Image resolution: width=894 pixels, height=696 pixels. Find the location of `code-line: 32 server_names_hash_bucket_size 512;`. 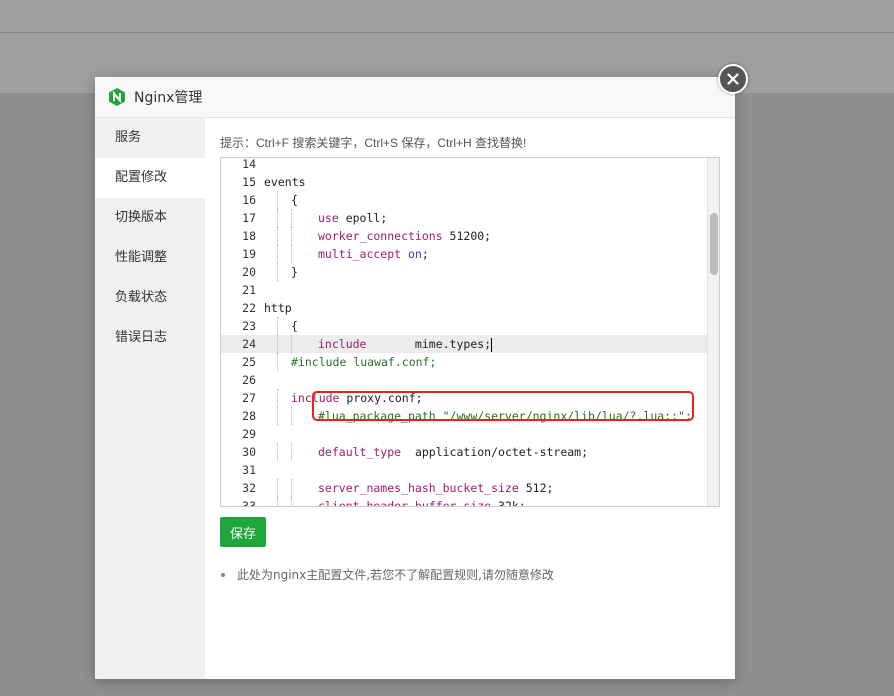

code-line: 32 server_names_hash_bucket_size 512; is located at coordinates (464, 488).